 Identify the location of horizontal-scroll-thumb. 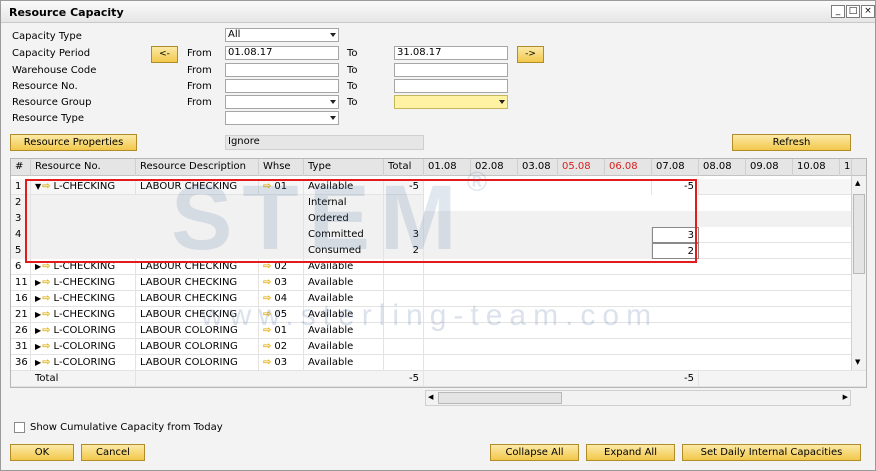
(500, 398).